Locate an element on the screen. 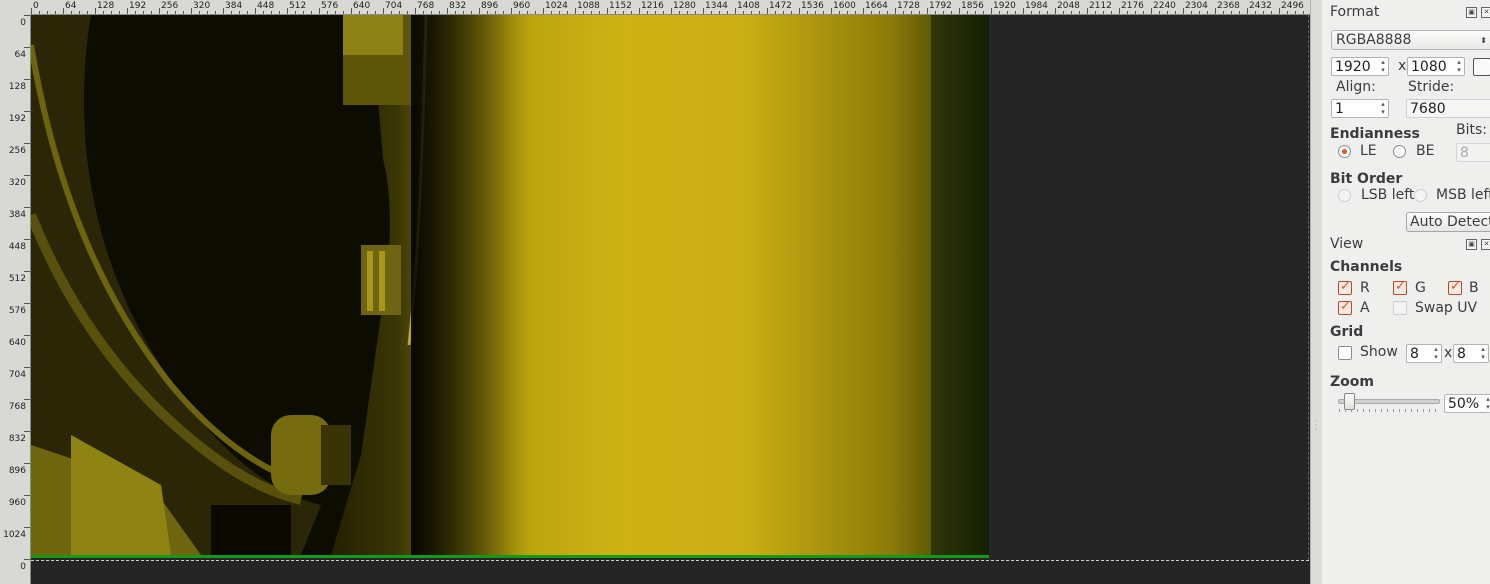  ruler-label: 2048 is located at coordinates (1068, 6).